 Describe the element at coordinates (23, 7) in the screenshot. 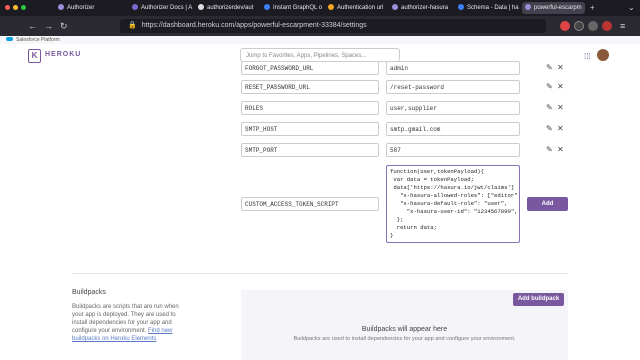

I see `maximize-window-icon` at that location.